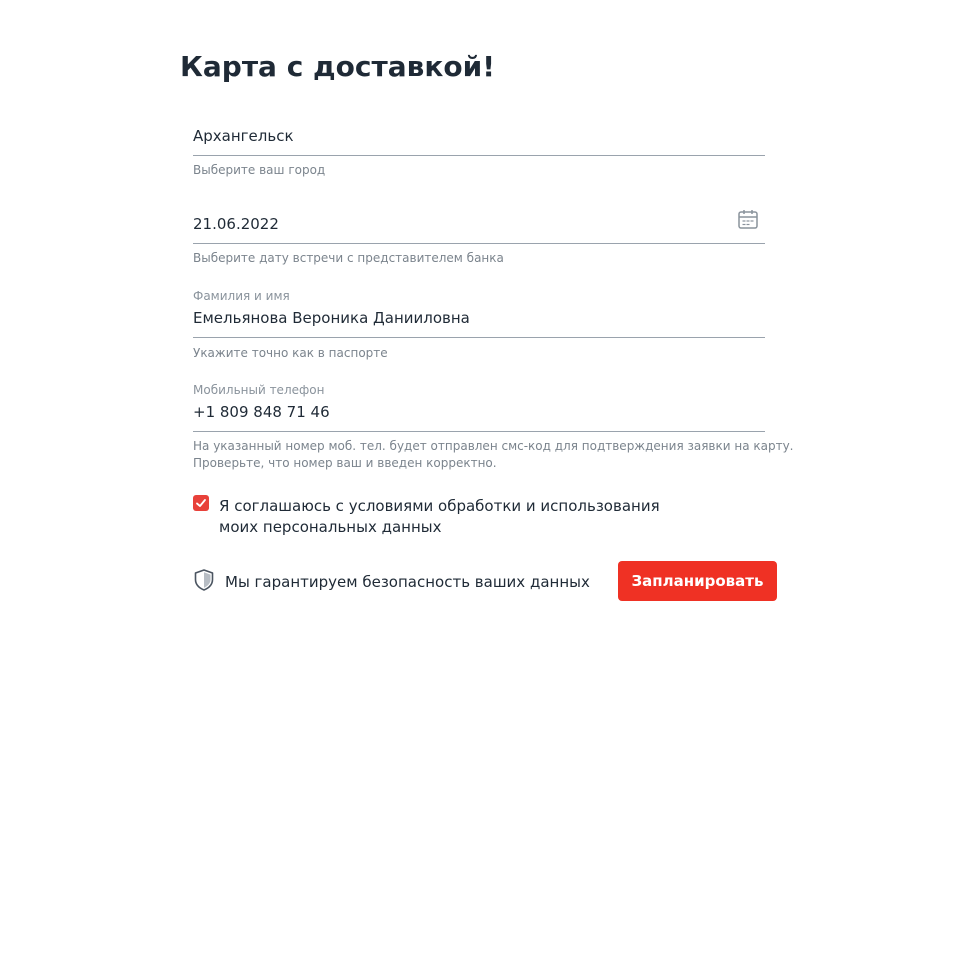 The image size is (958, 959). Describe the element at coordinates (697, 581) in the screenshot. I see `schedule-button: Запланировать` at that location.